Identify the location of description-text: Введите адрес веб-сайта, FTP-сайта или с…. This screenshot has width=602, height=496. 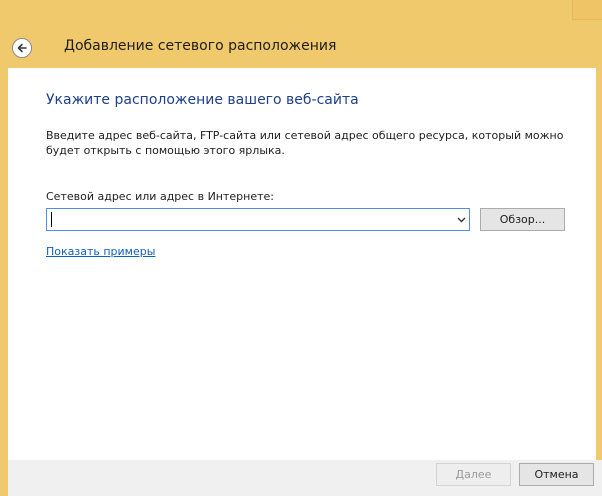
(305, 143).